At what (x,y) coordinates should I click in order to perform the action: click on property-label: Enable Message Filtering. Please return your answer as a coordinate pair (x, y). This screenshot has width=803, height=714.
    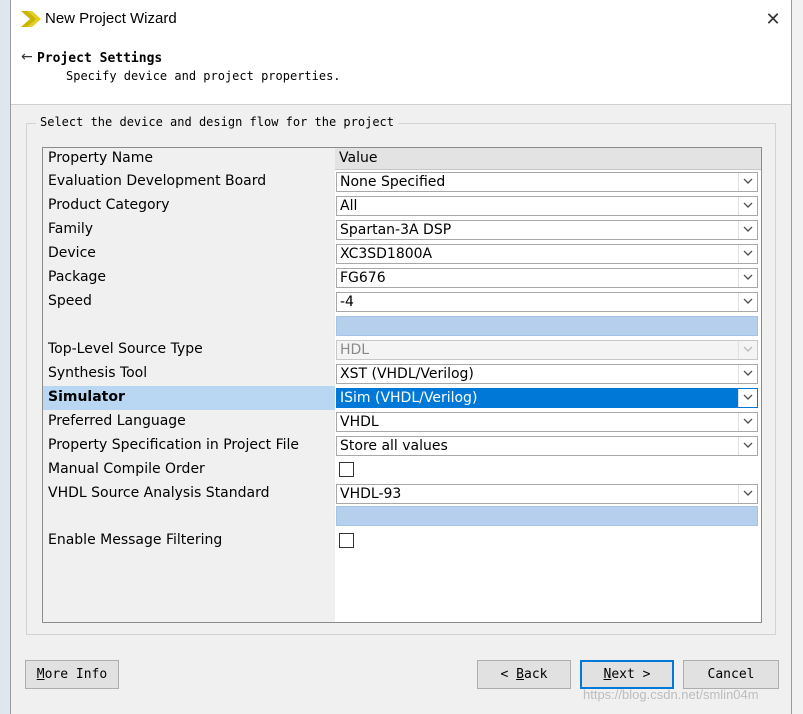
    Looking at the image, I should click on (135, 540).